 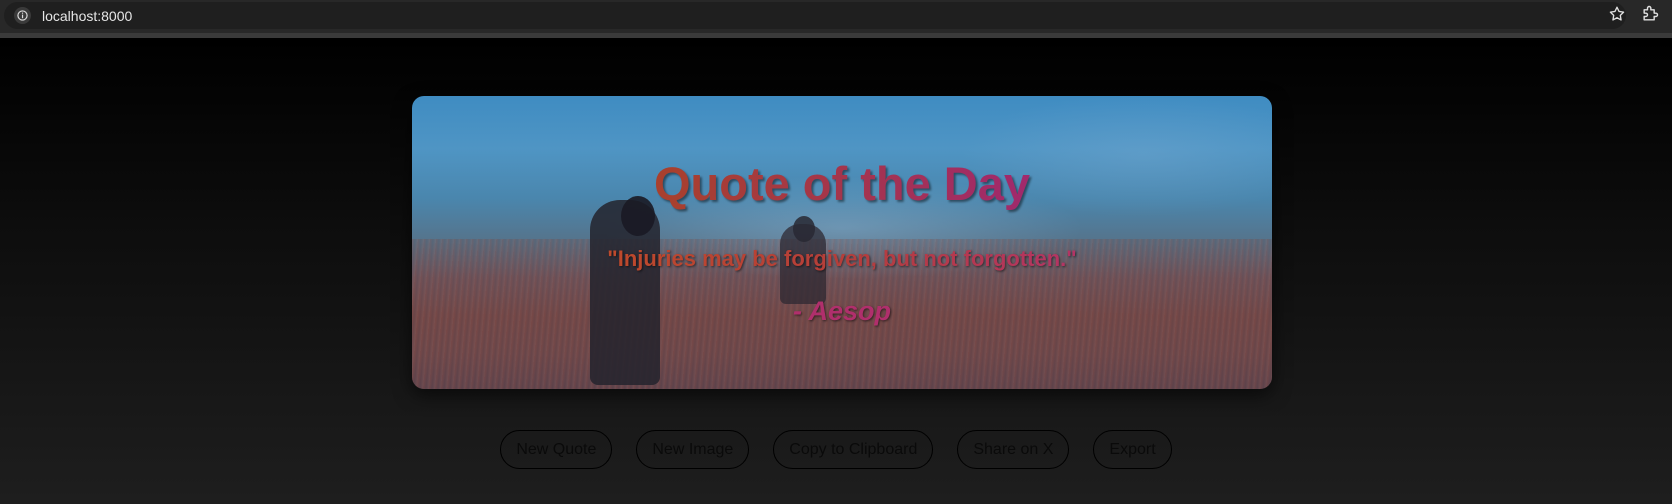 I want to click on star-icon, so click(x=1617, y=14).